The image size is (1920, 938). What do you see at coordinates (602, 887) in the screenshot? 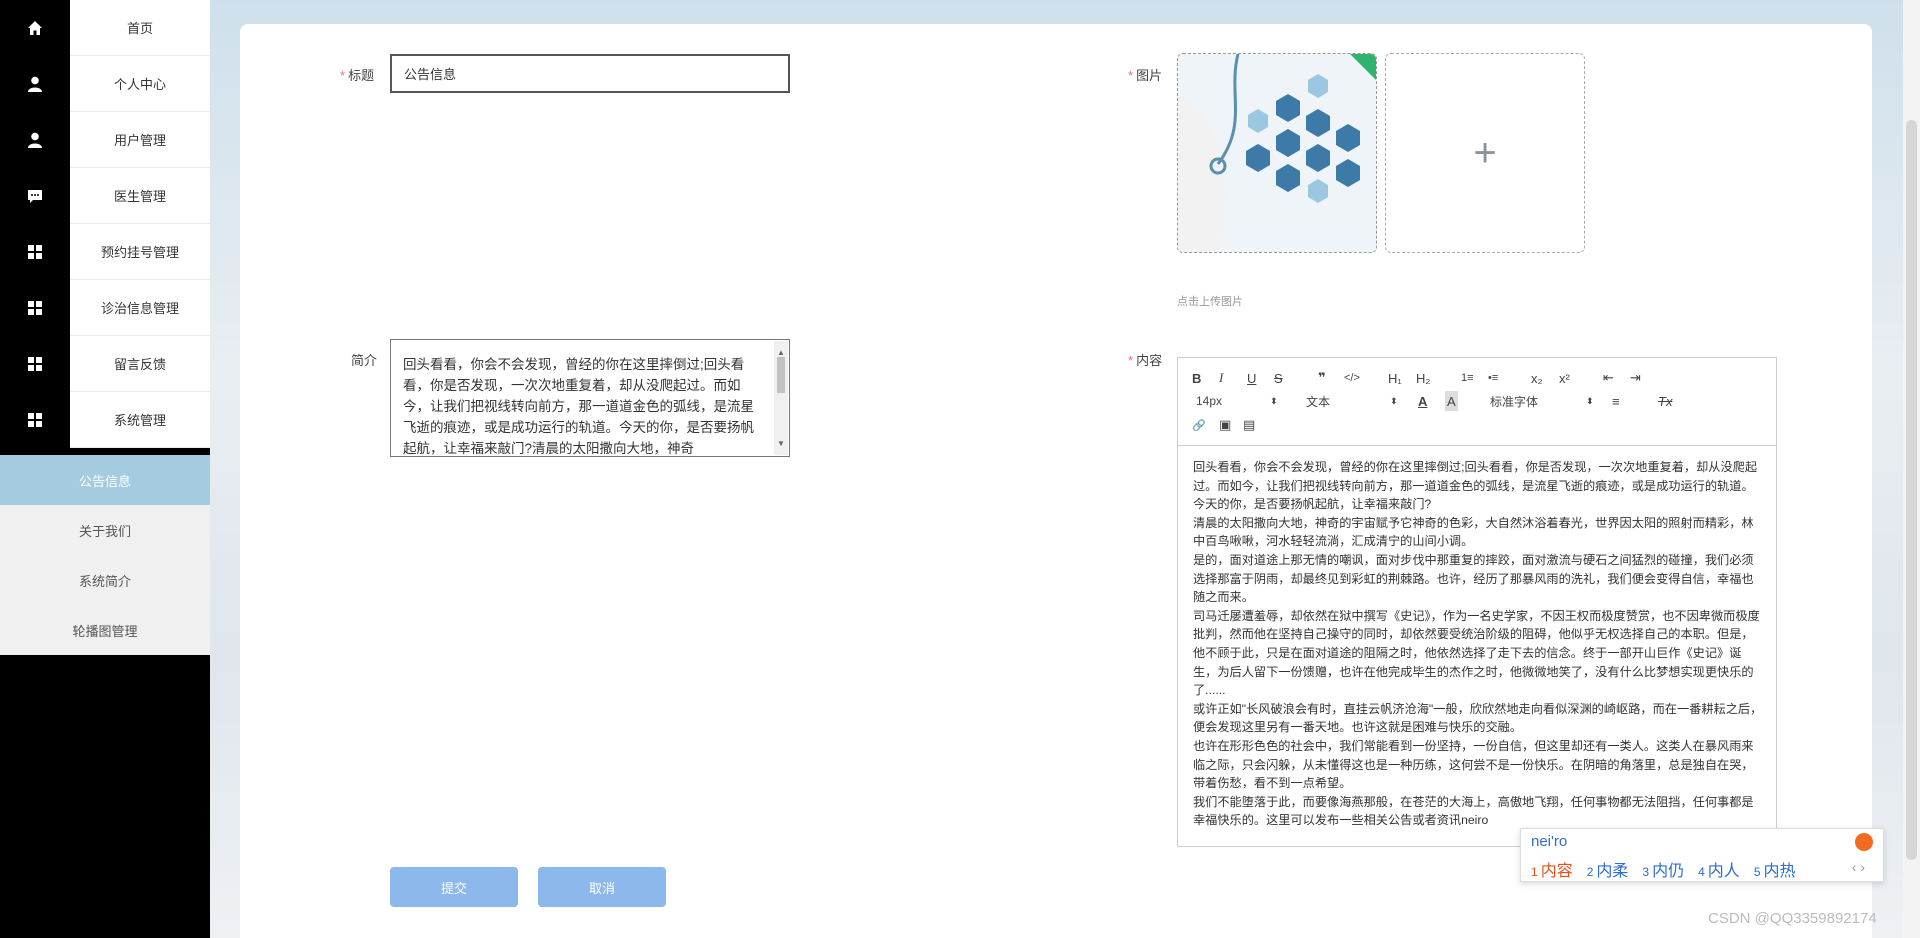
I see `cancel-button: 取消` at bounding box center [602, 887].